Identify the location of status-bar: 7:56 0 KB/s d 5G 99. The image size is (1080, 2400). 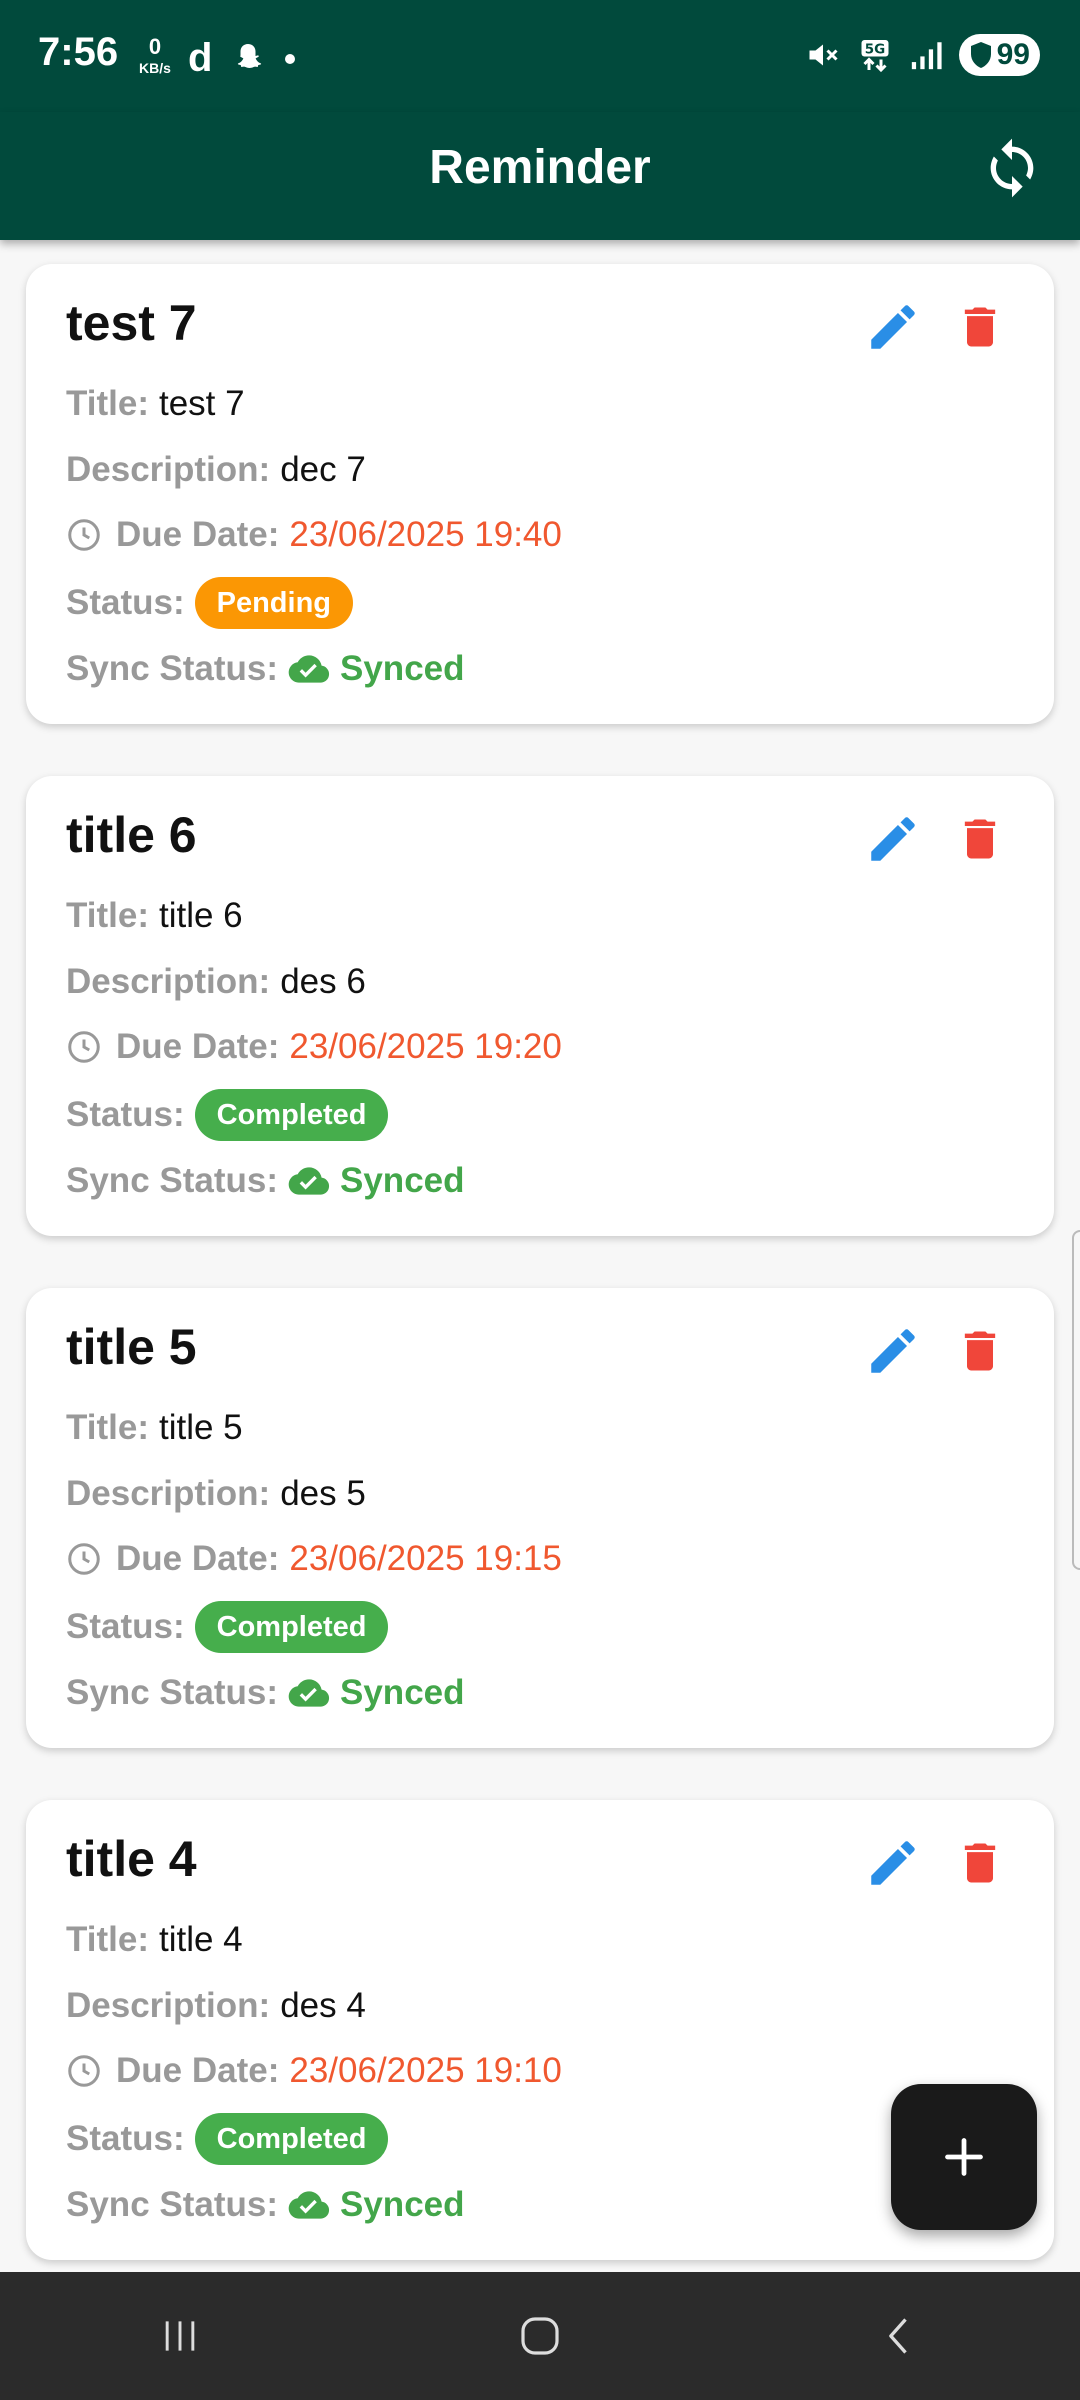
(540, 56).